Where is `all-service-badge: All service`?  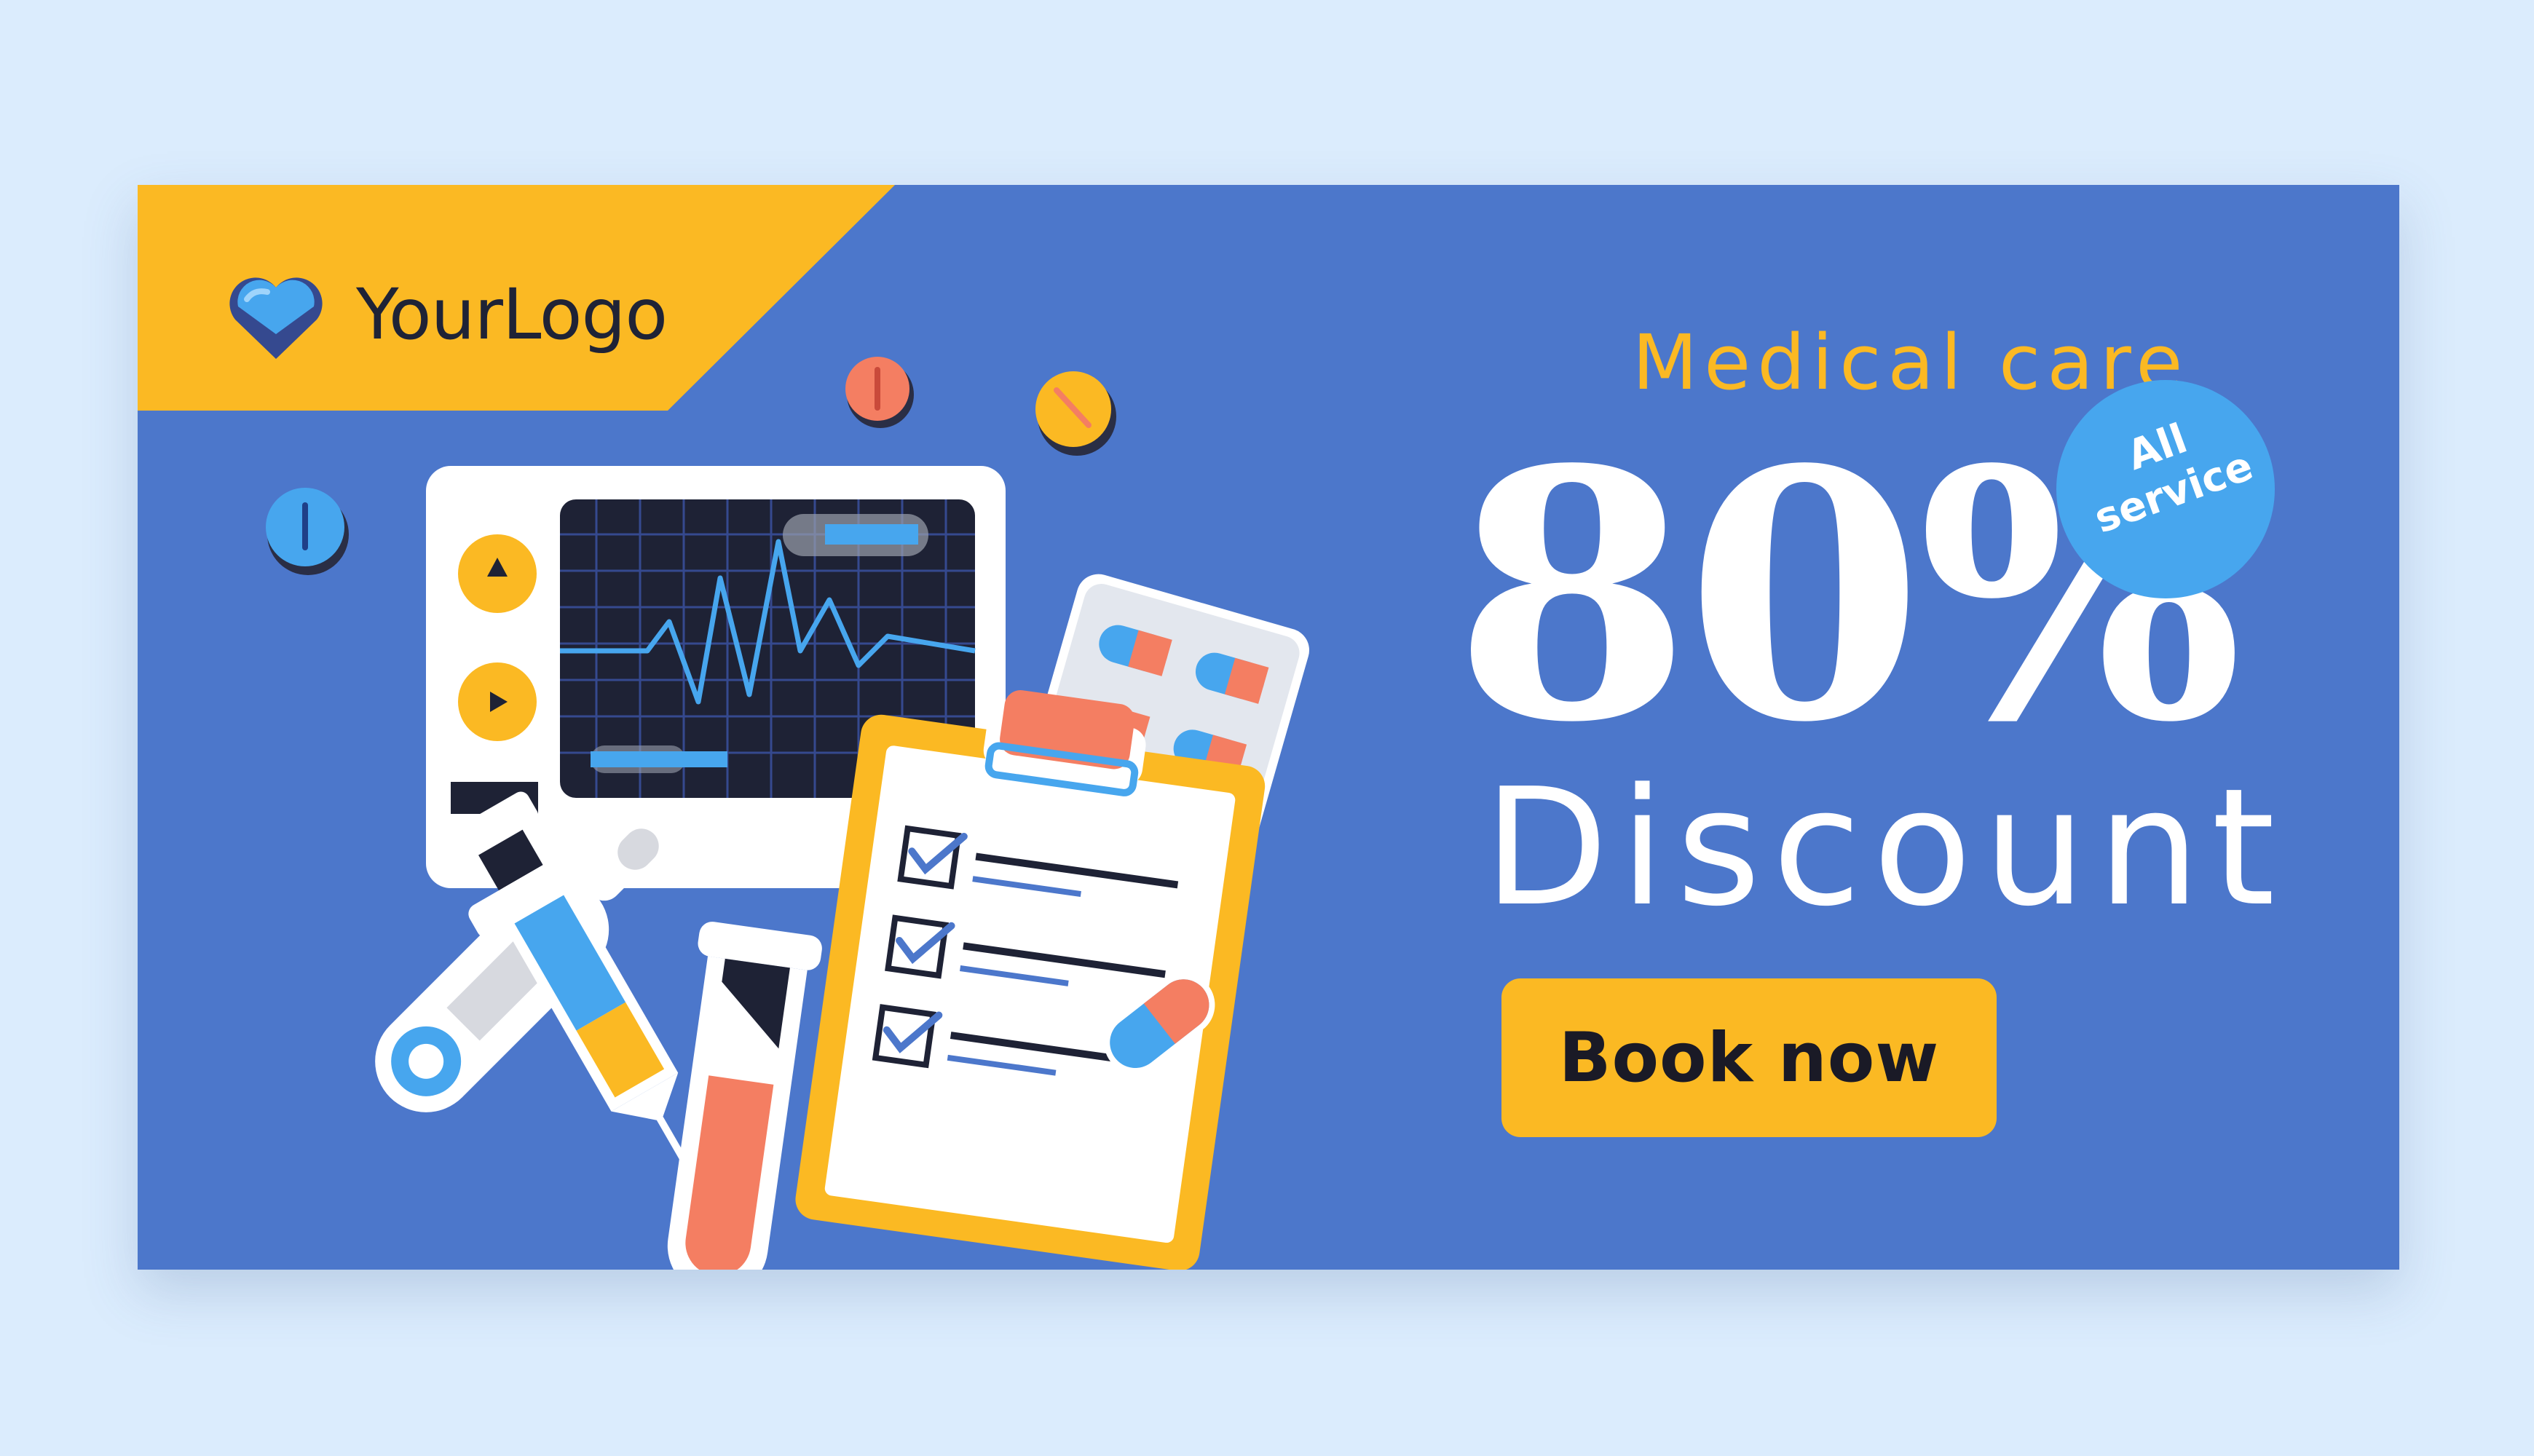
all-service-badge: All service is located at coordinates (2165, 489).